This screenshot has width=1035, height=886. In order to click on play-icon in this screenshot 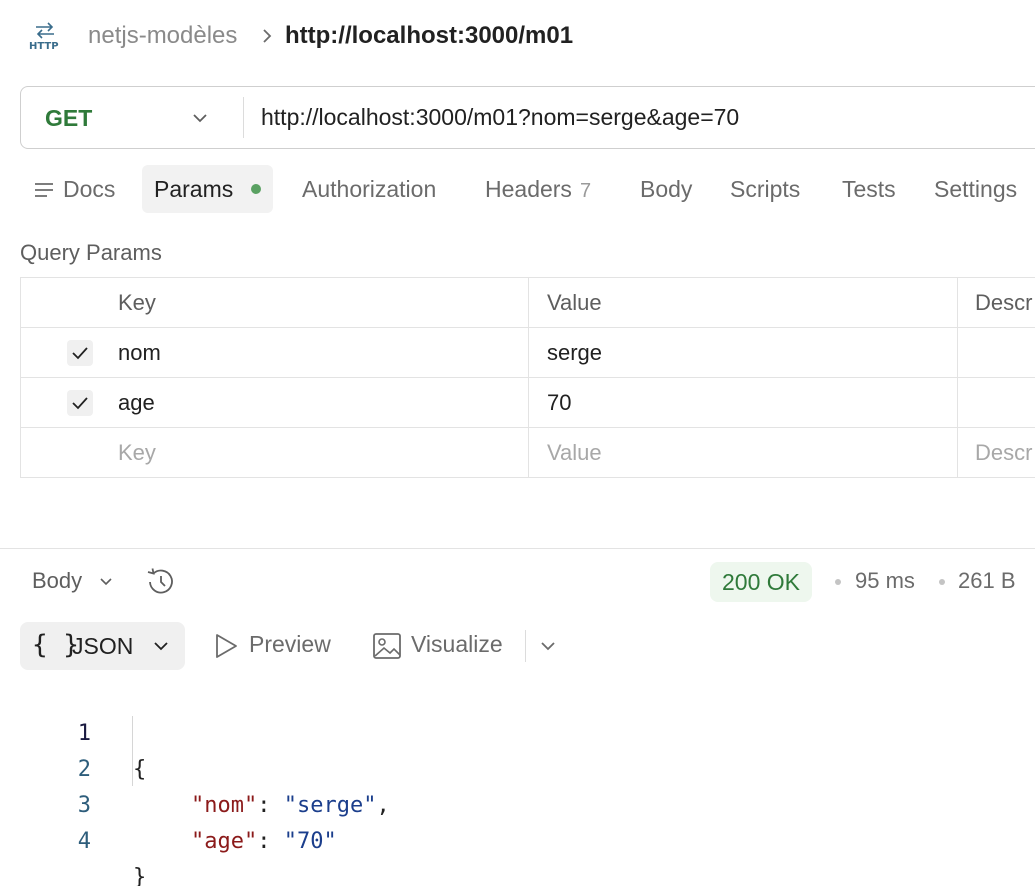, I will do `click(226, 646)`.